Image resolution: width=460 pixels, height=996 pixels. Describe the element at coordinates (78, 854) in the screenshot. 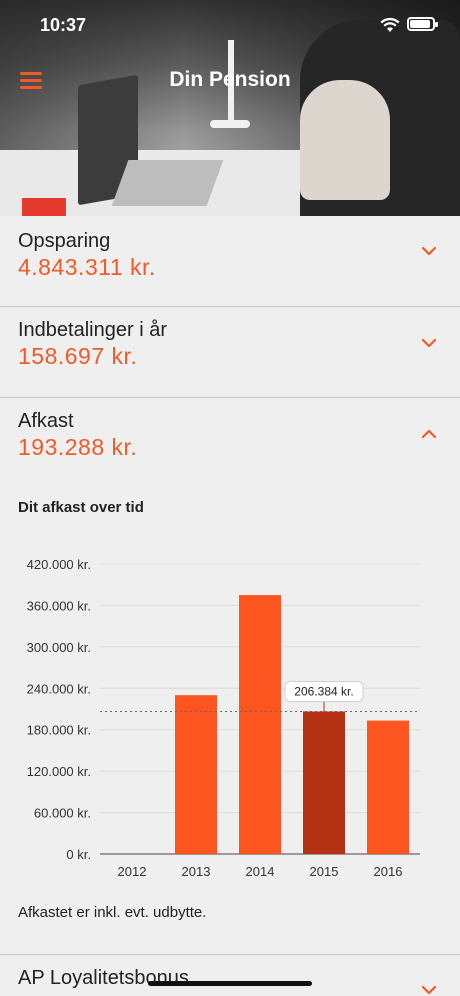

I see `y-tick-label: 0 kr.` at that location.